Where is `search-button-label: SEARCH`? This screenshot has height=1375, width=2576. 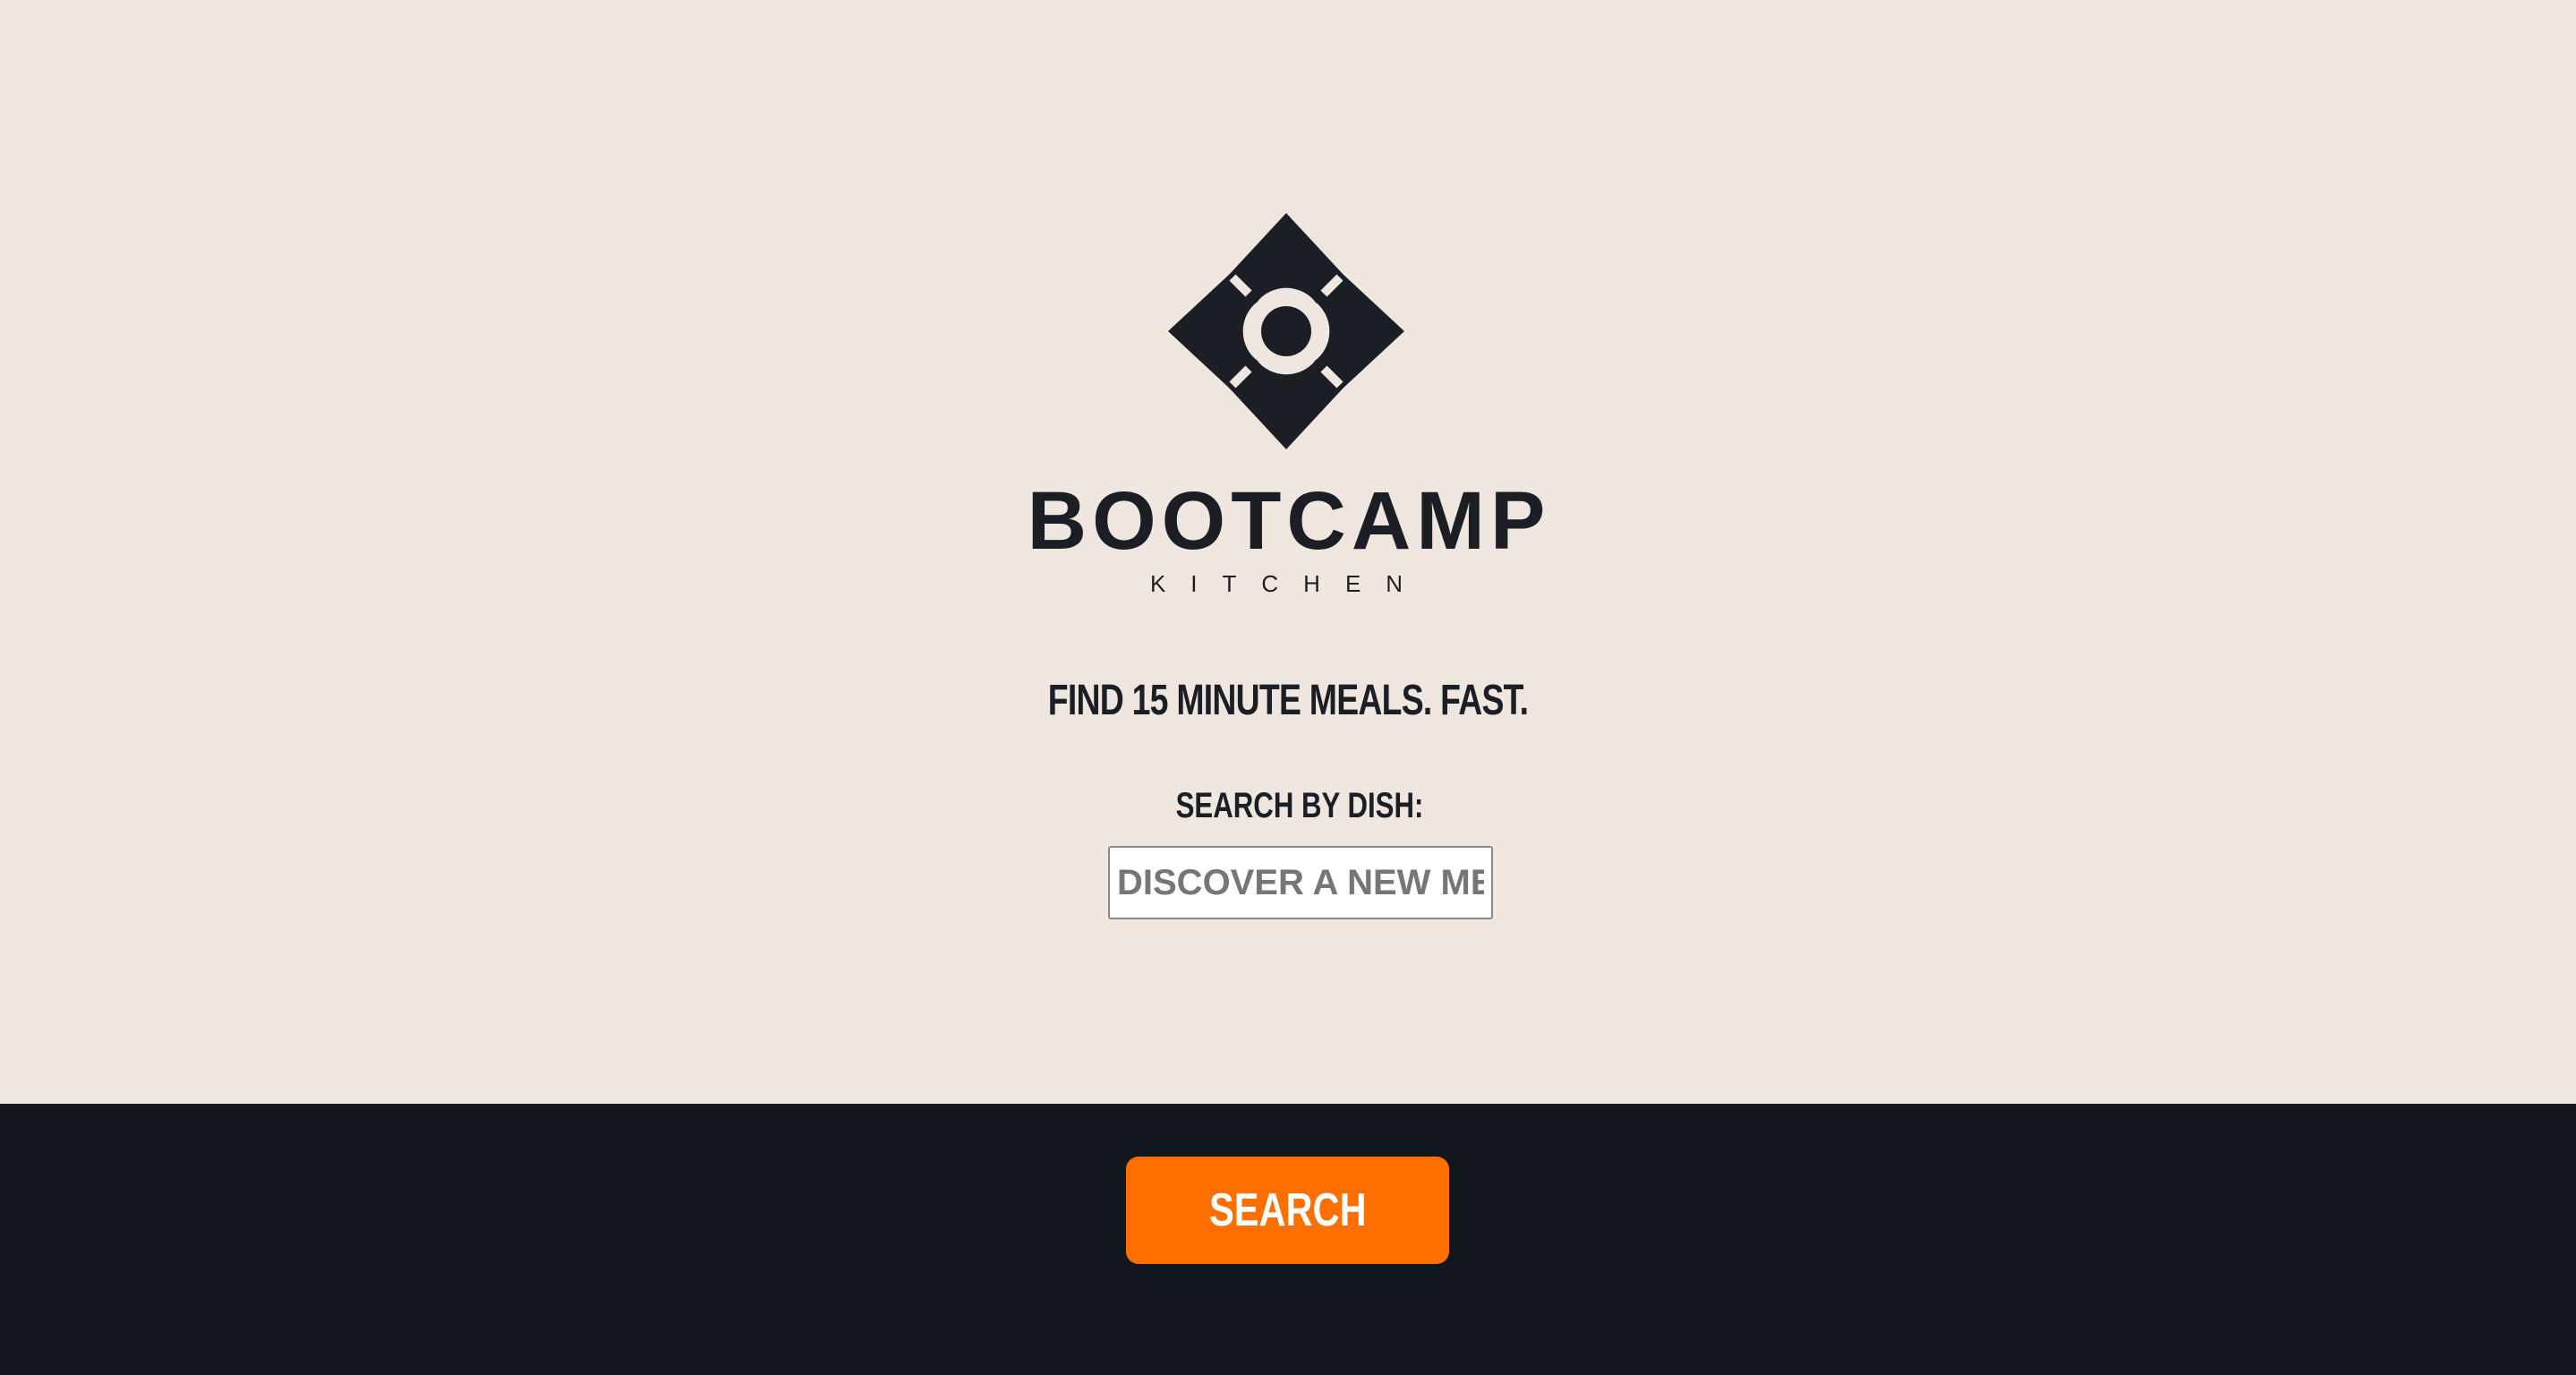
search-button-label: SEARCH is located at coordinates (1287, 1210).